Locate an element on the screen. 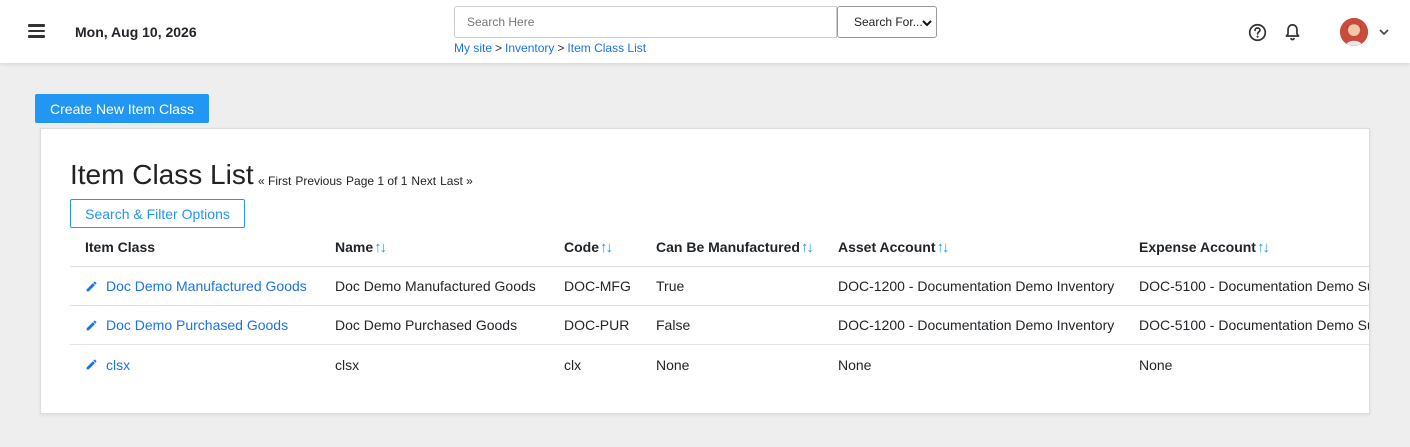 The width and height of the screenshot is (1410, 447). code-cell: clx is located at coordinates (573, 364).